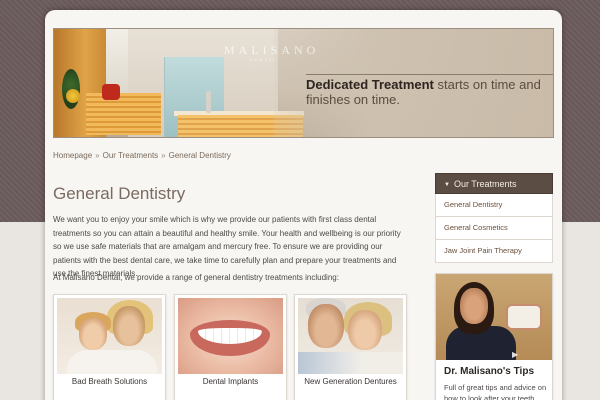 The width and height of the screenshot is (600, 400). Describe the element at coordinates (109, 336) in the screenshot. I see `family-photo` at that location.